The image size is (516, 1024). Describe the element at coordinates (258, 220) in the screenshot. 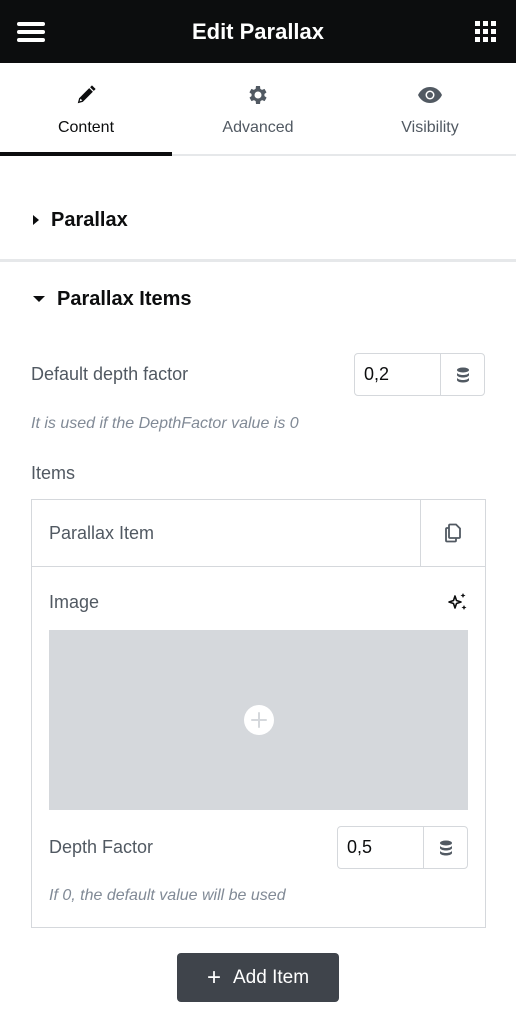

I see `section-parallax: Parallax` at that location.